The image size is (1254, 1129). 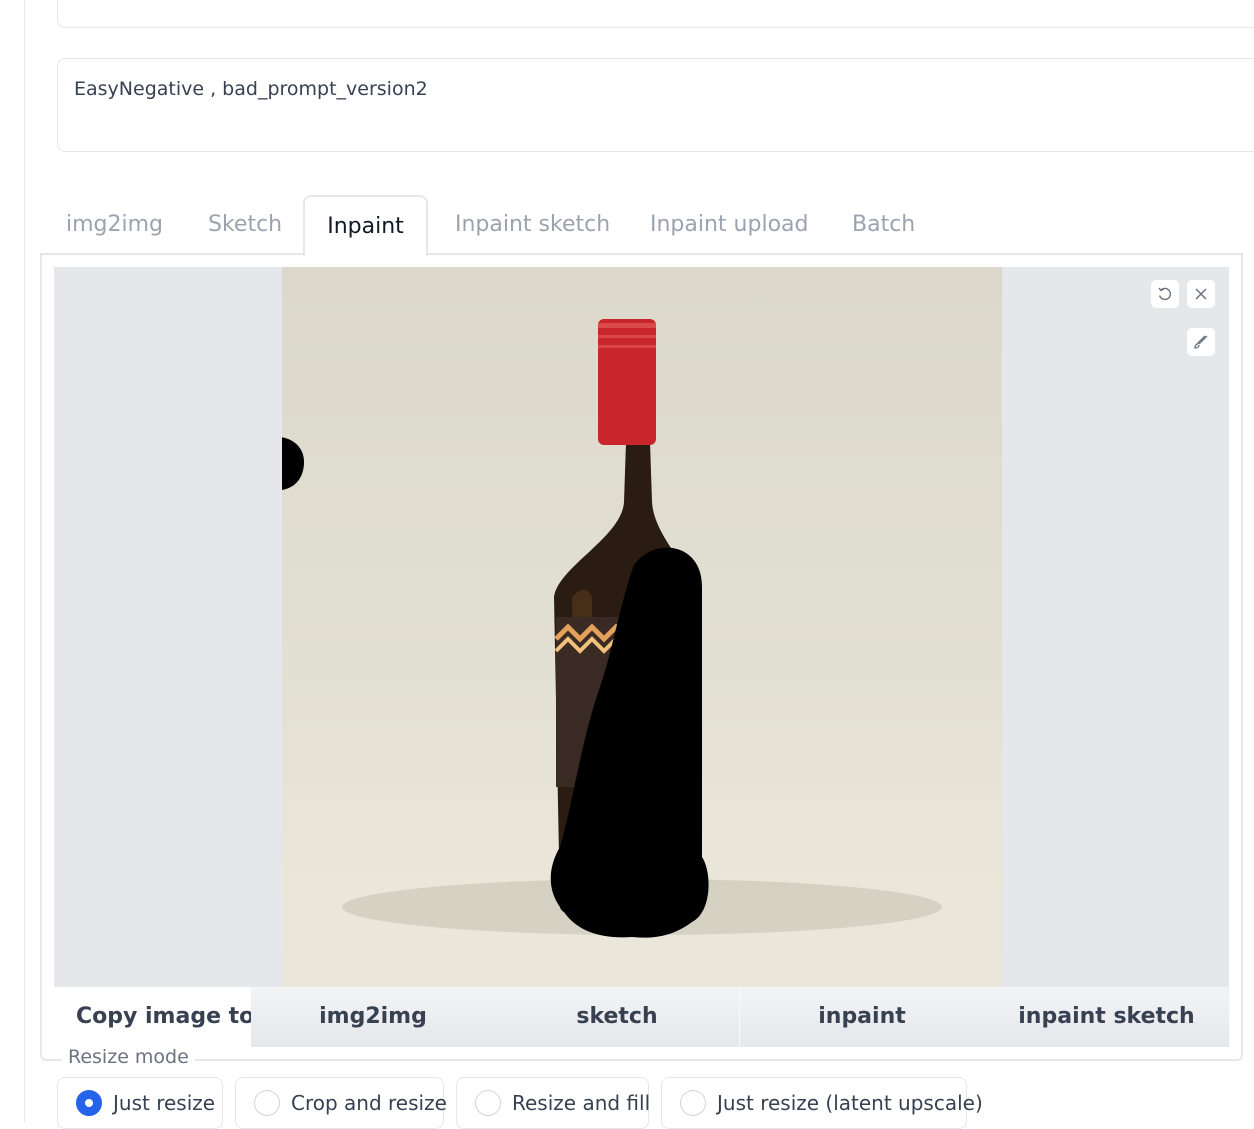 What do you see at coordinates (655, 105) in the screenshot?
I see `negative-prompt-textbox: EasyNegative , bad_prompt_version2` at bounding box center [655, 105].